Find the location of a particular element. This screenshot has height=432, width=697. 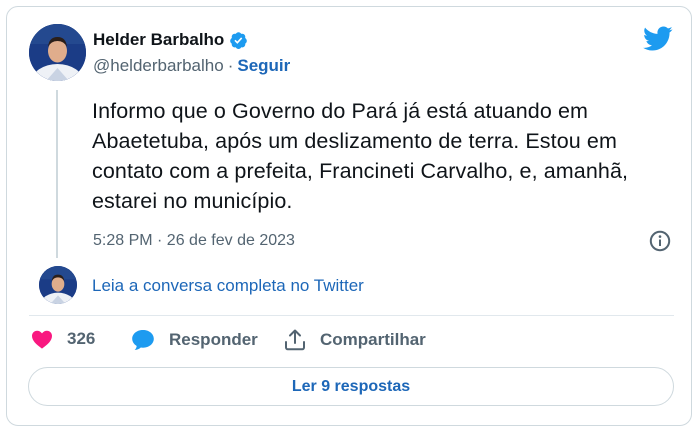

actions-divider is located at coordinates (351, 315).